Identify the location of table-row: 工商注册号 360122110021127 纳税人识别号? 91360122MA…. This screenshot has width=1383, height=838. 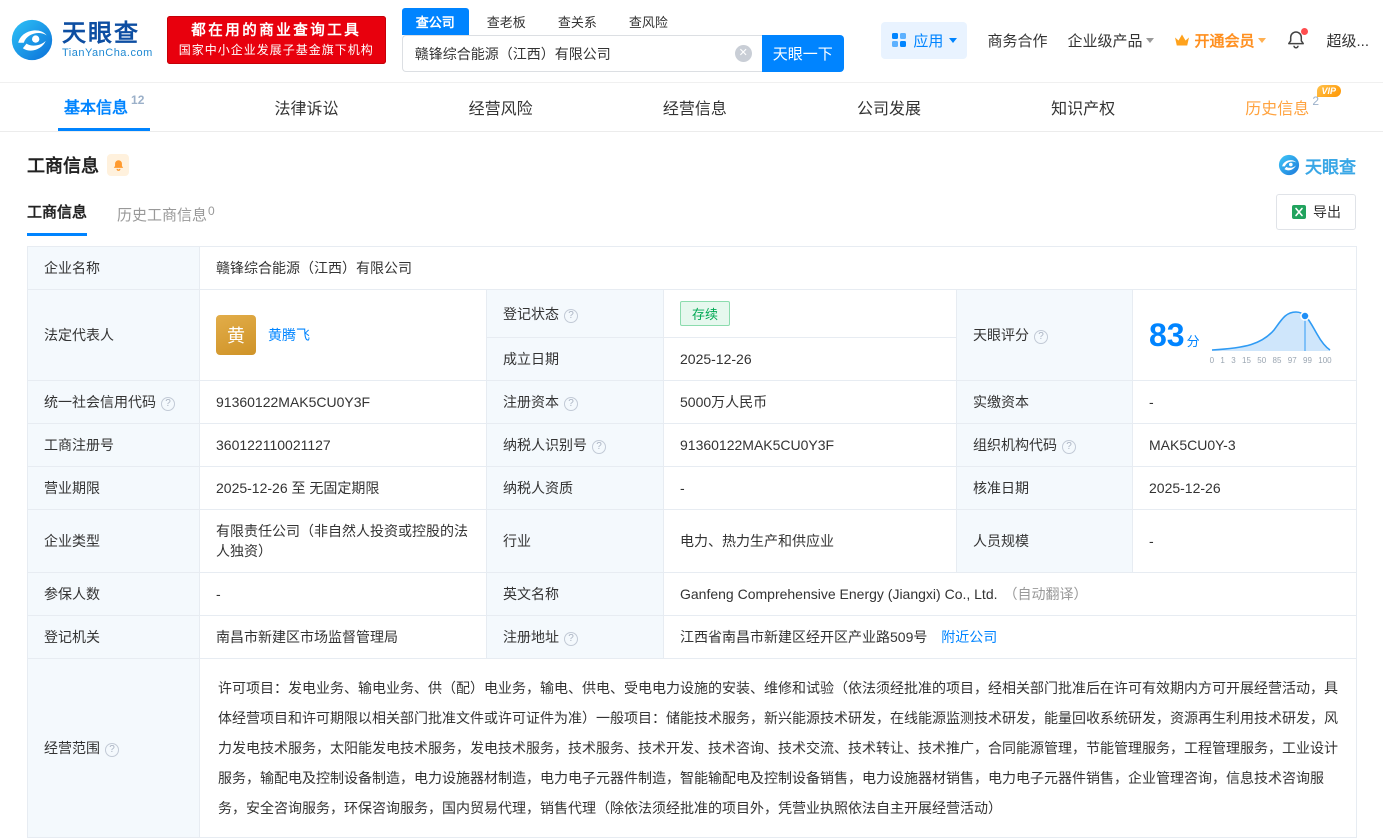
(692, 445).